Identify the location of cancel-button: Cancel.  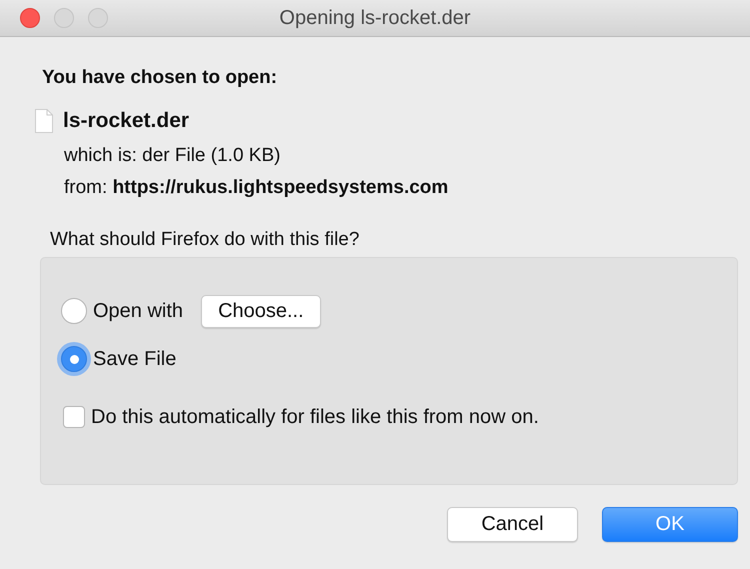
(512, 524).